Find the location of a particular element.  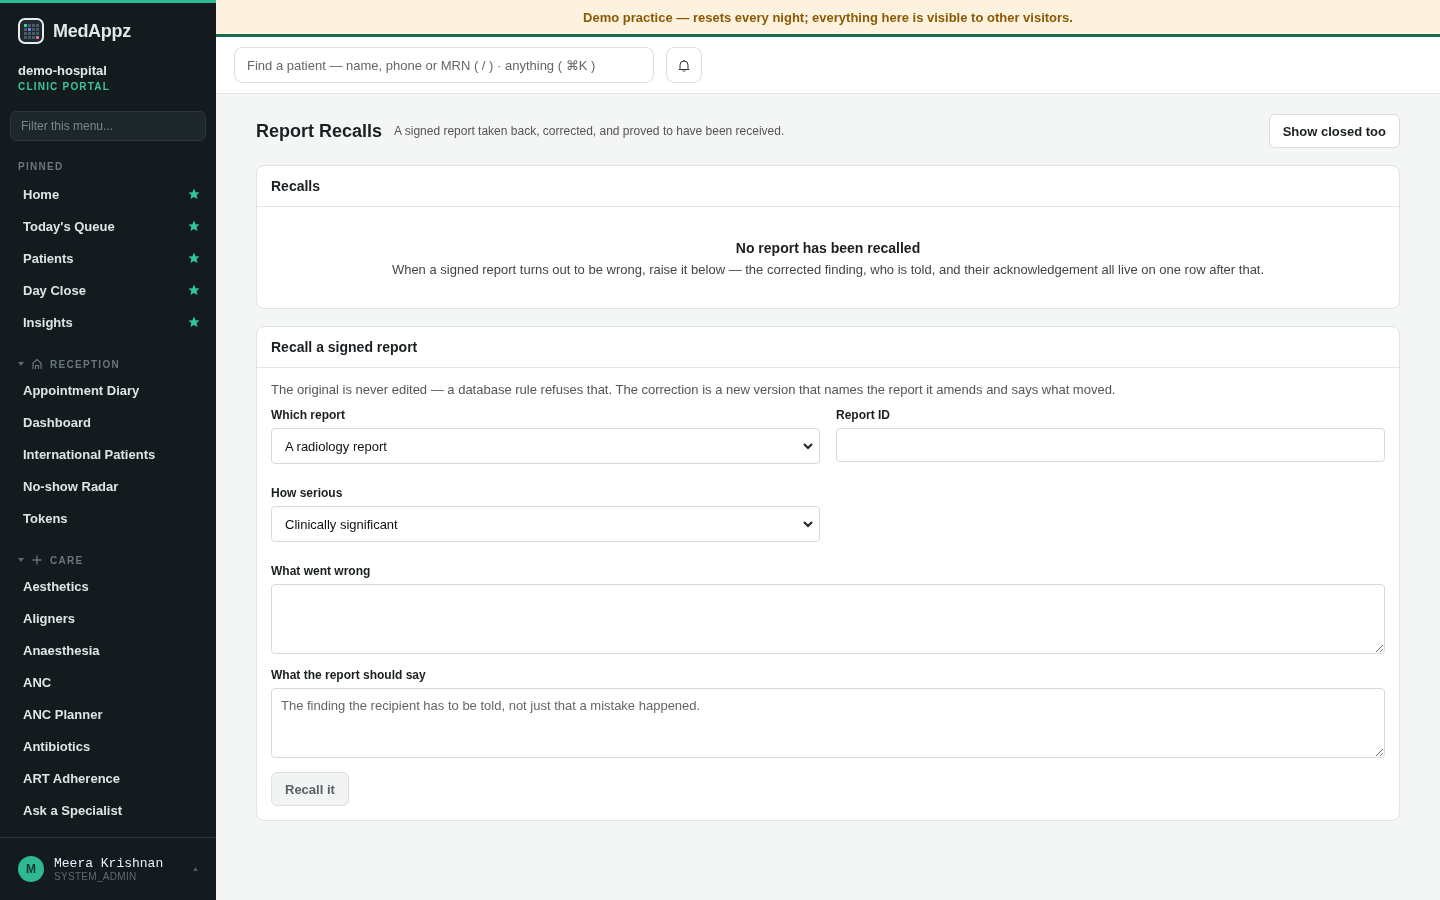

user-role: SYSTEM_ADMIN is located at coordinates (96, 876).